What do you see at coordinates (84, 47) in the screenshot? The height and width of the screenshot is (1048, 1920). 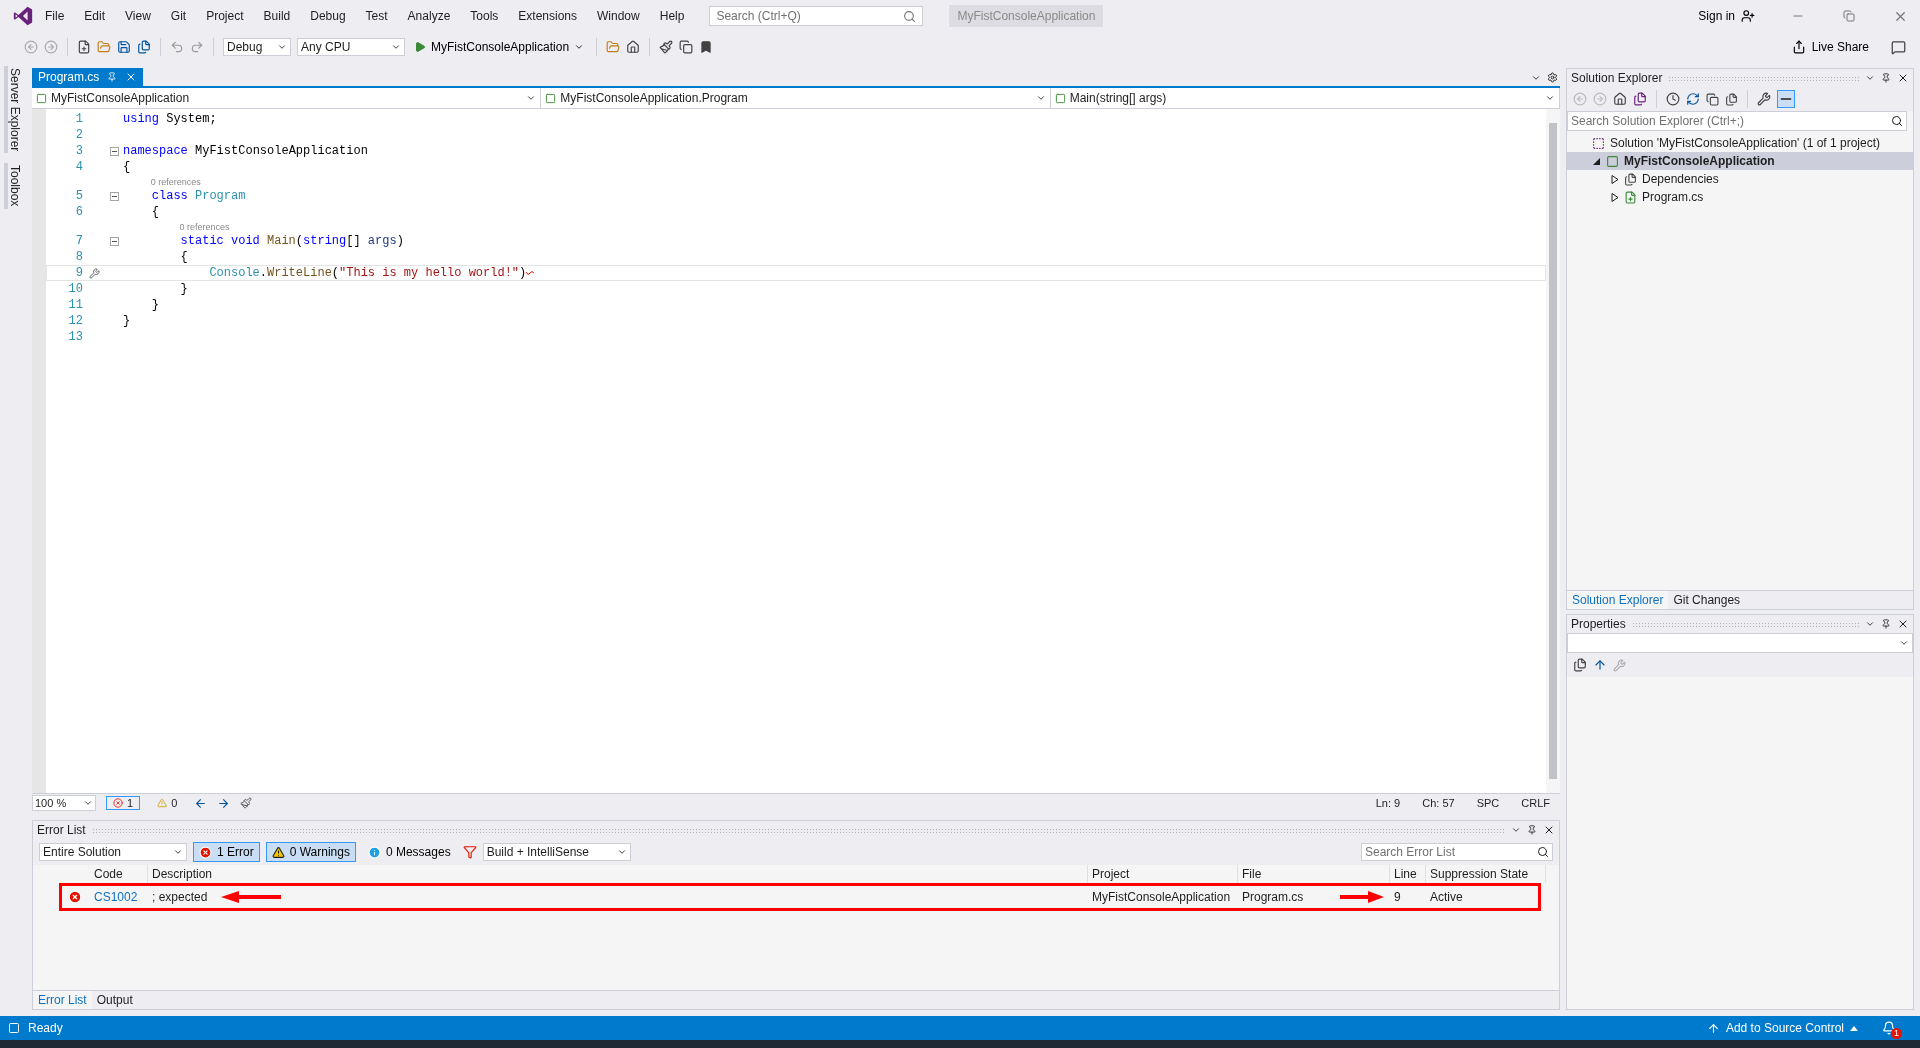 I see `new-file-icon` at bounding box center [84, 47].